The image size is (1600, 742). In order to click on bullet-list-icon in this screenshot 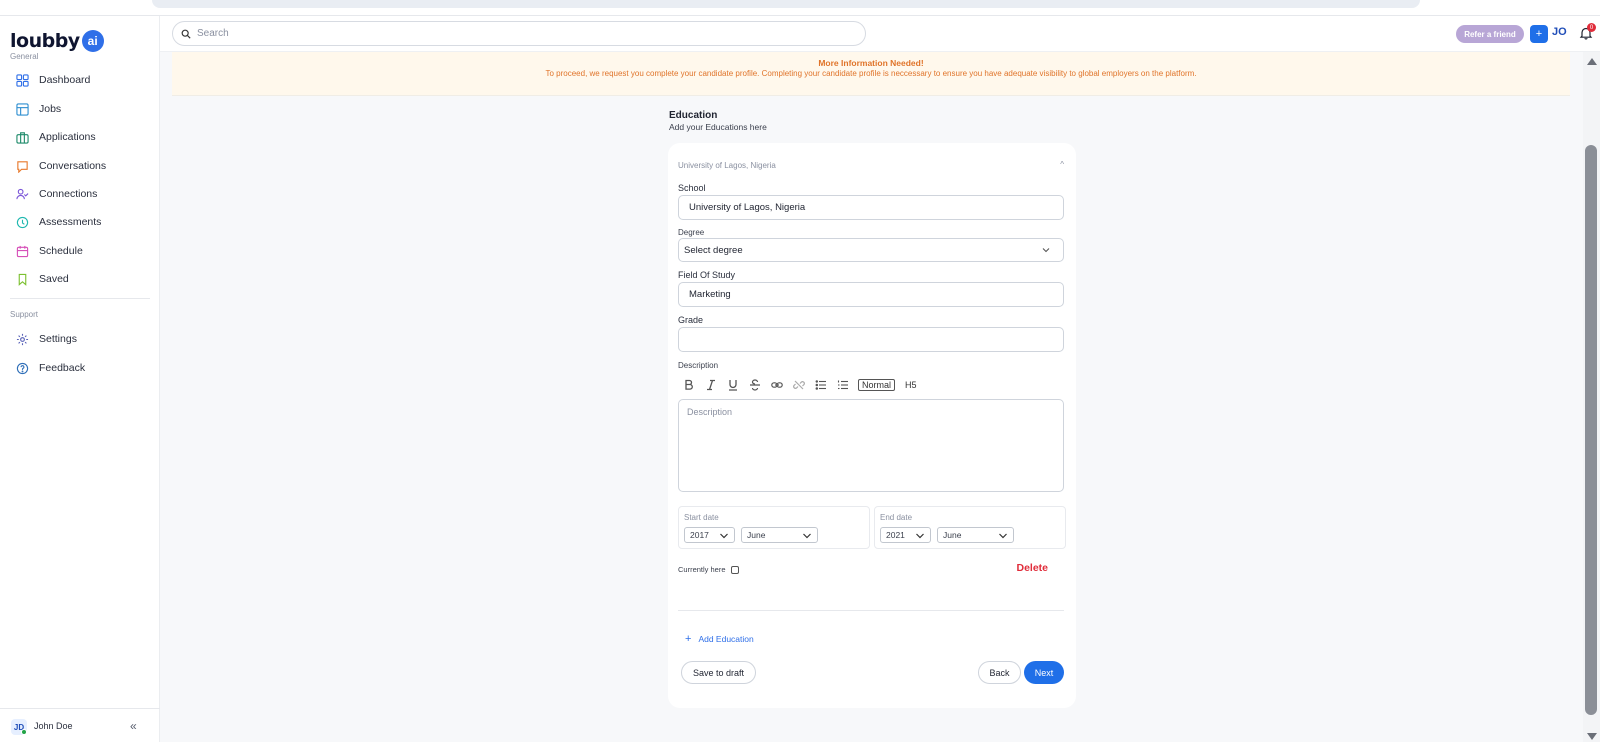, I will do `click(820, 385)`.